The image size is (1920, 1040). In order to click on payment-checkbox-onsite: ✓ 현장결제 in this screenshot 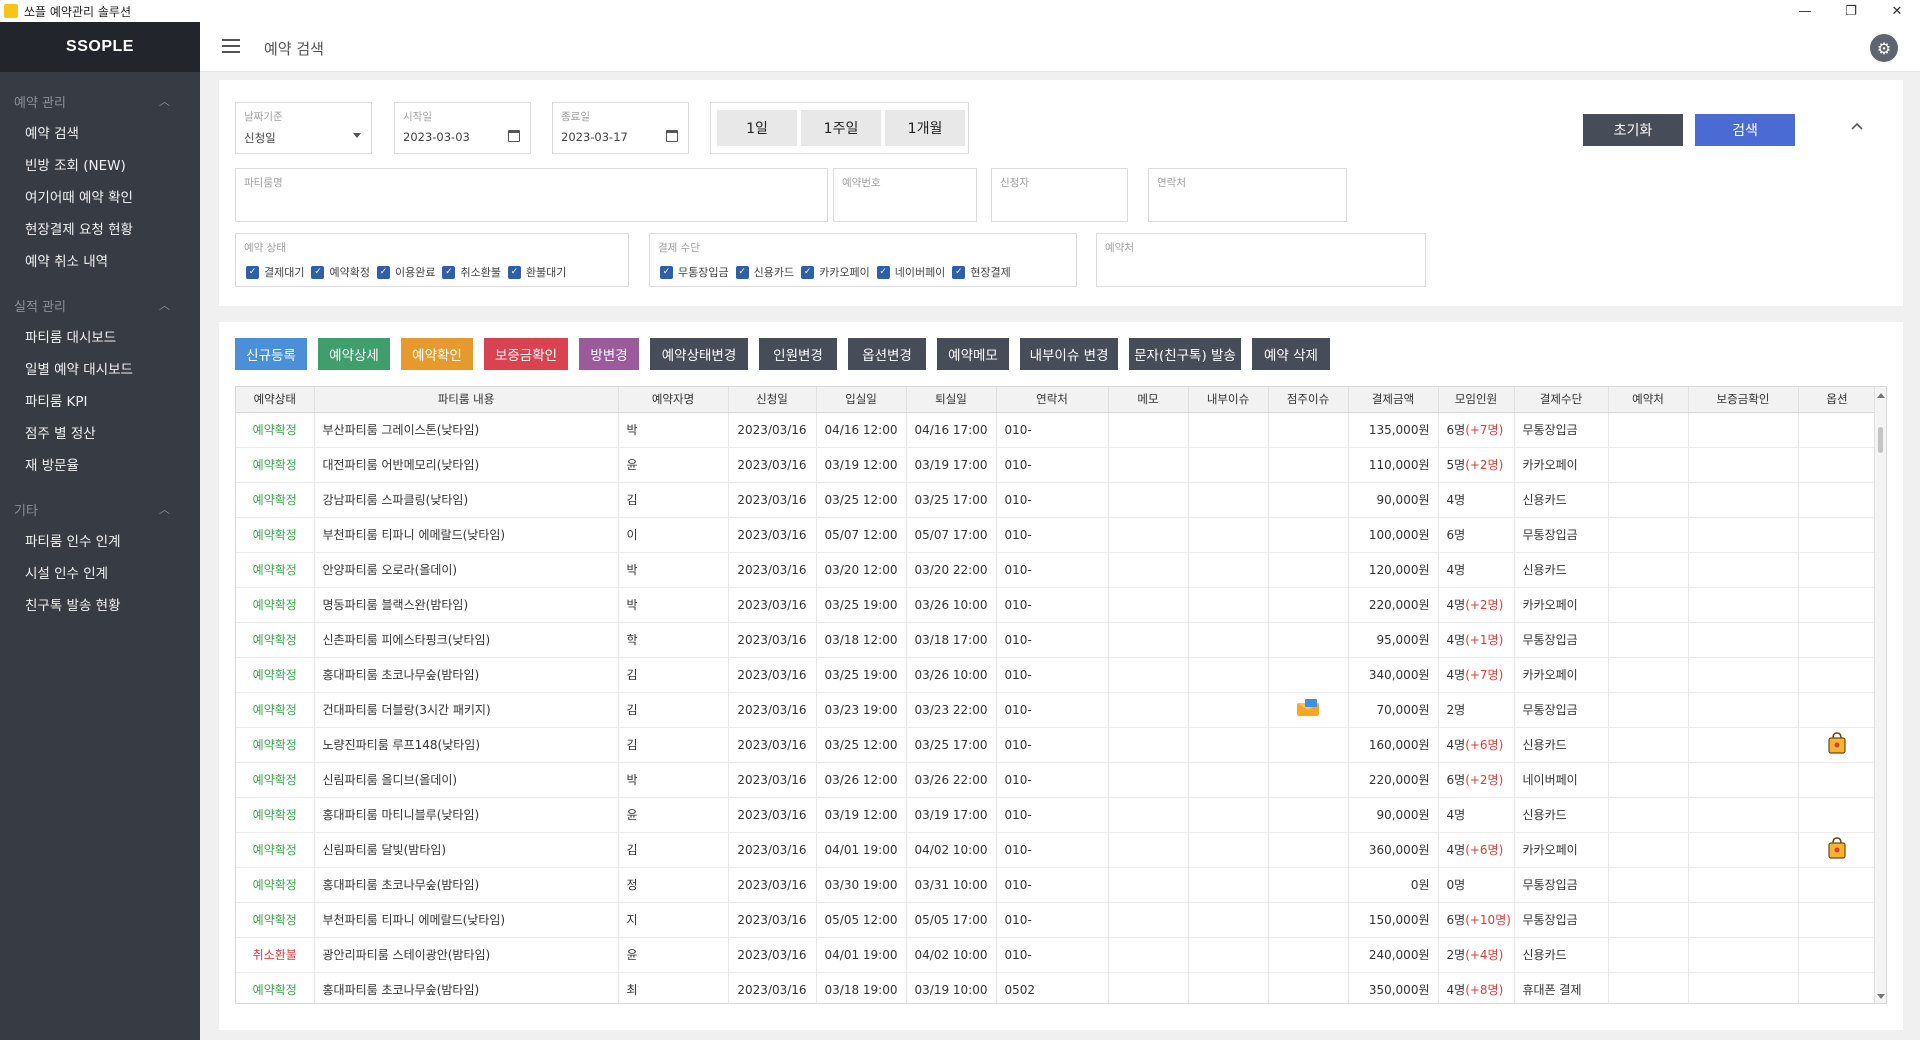, I will do `click(981, 272)`.